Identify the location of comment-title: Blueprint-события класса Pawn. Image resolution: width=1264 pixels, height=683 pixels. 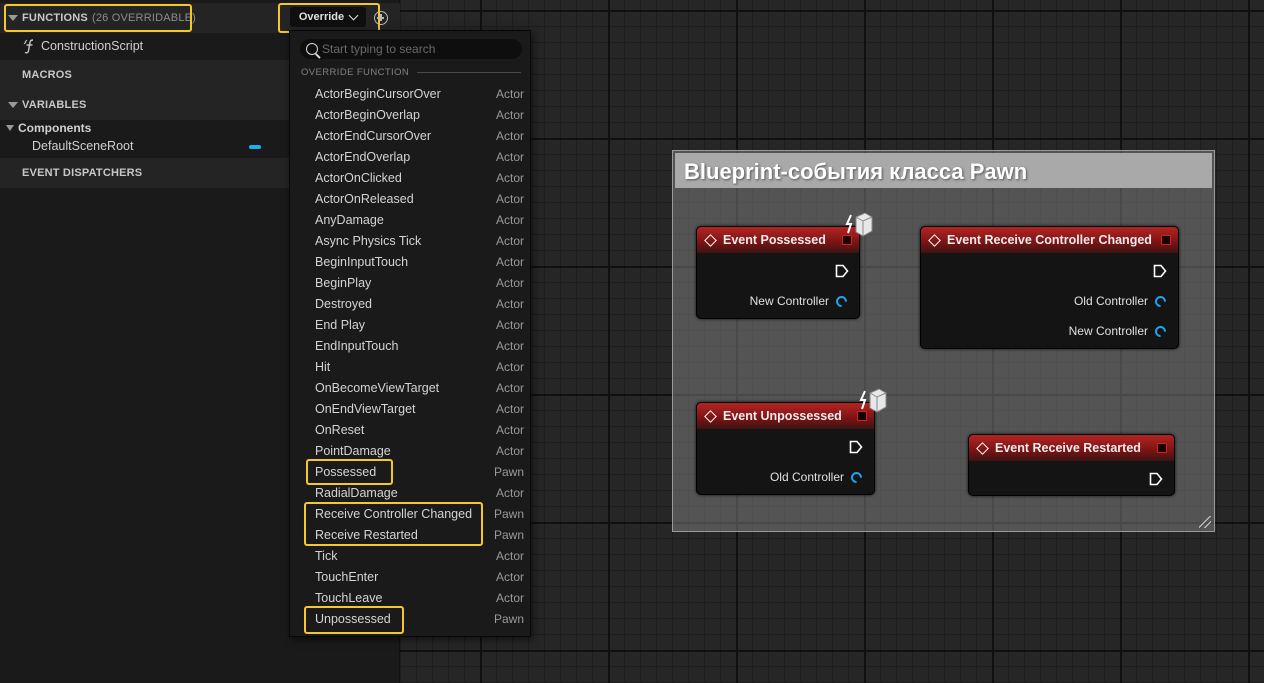
(943, 170).